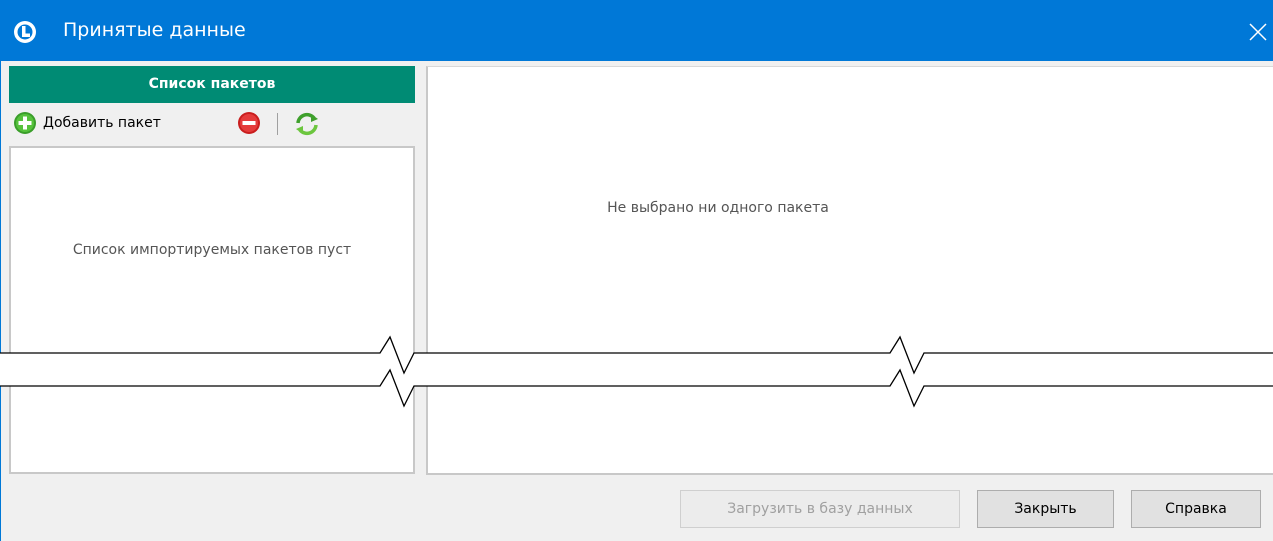 The height and width of the screenshot is (541, 1273). Describe the element at coordinates (212, 123) in the screenshot. I see `packages-toolbar: Добавить пакет` at that location.